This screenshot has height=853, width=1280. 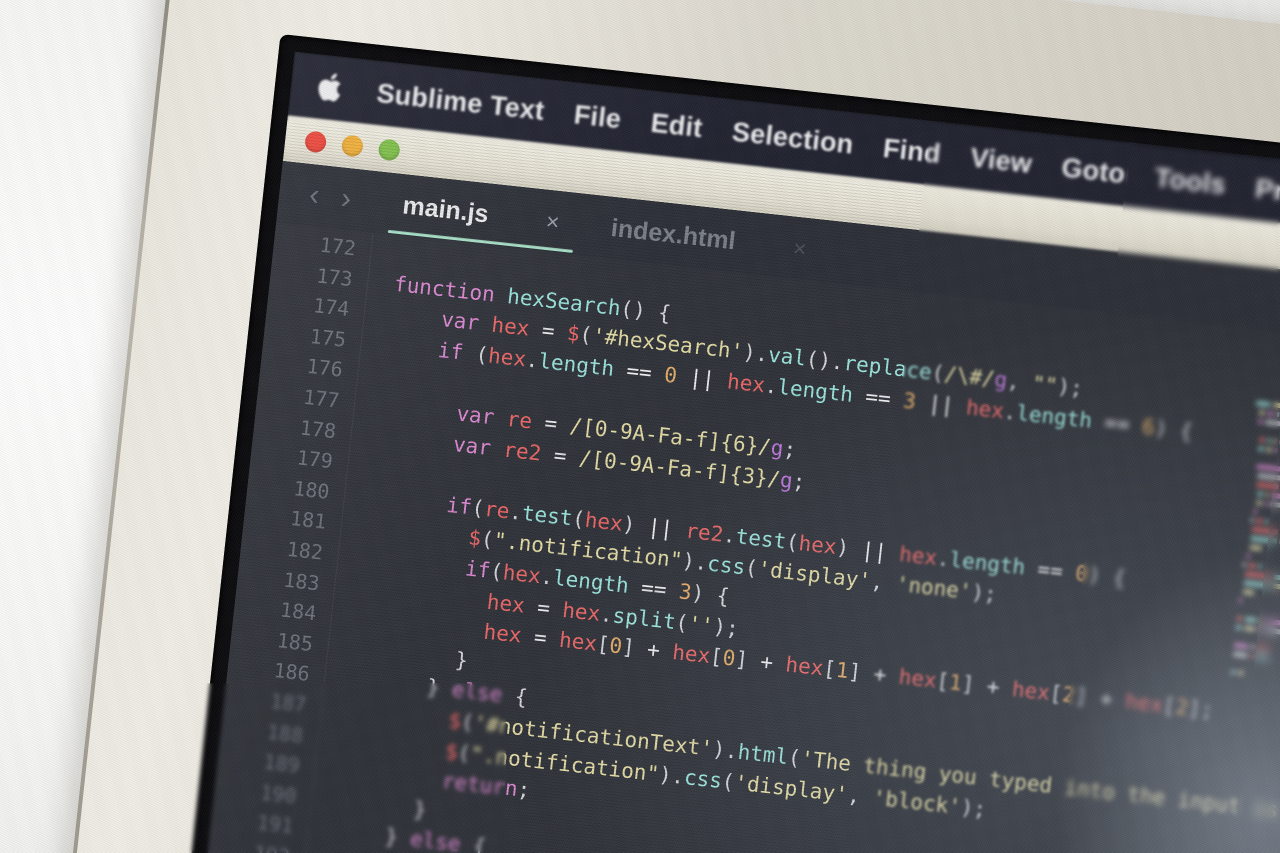 What do you see at coordinates (912, 150) in the screenshot?
I see `menu-item-find: Find` at bounding box center [912, 150].